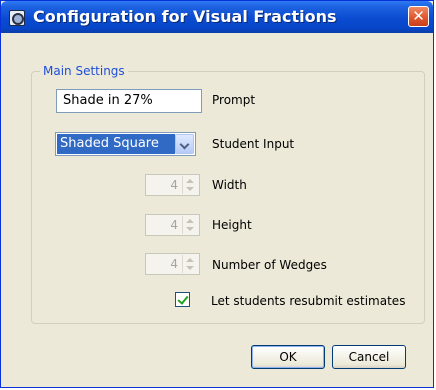 This screenshot has height=390, width=436. I want to click on width-value: 4, so click(174, 185).